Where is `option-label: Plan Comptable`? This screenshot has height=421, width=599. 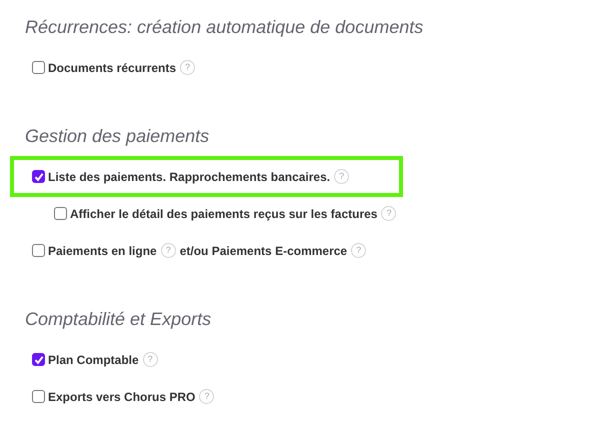 option-label: Plan Comptable is located at coordinates (93, 360).